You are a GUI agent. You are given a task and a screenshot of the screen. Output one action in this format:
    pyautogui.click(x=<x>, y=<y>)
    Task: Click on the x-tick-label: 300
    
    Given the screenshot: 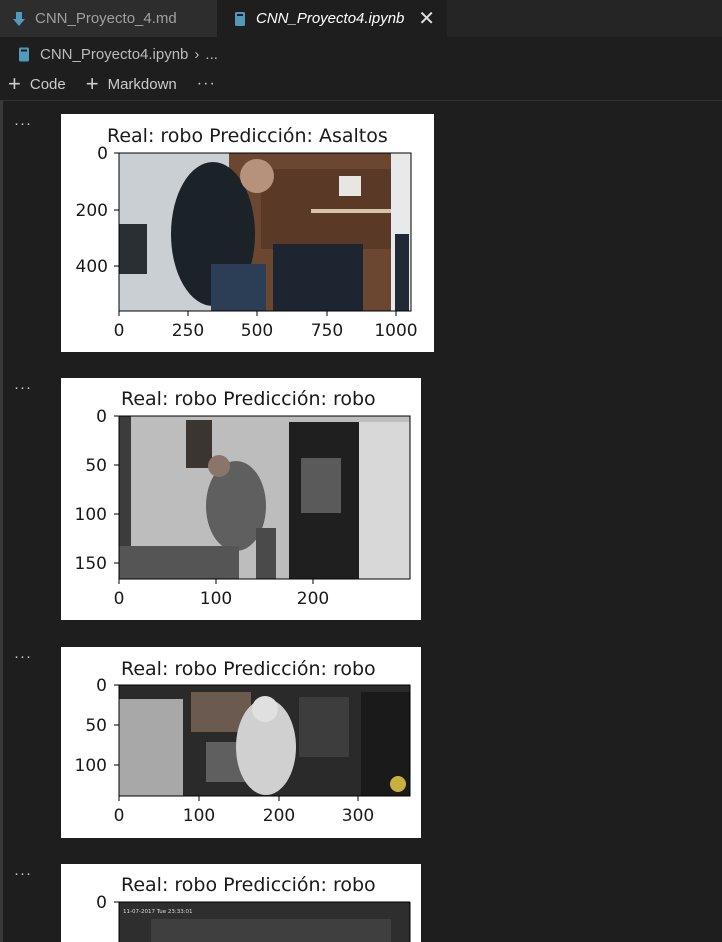 What is the action you would take?
    pyautogui.click(x=358, y=816)
    